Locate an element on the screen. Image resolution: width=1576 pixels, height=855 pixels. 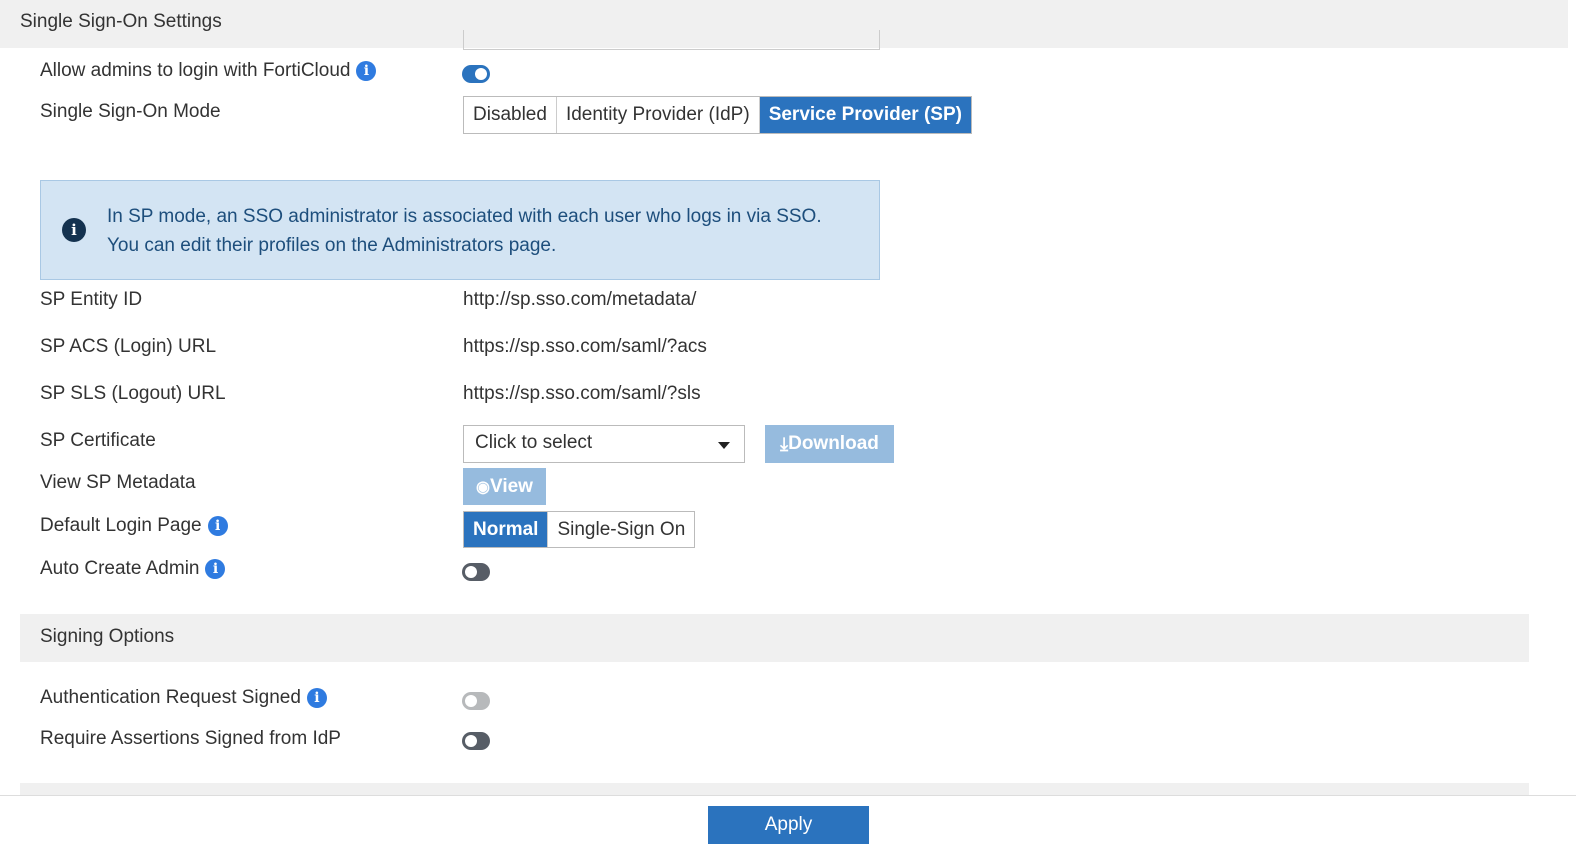
label-text: Auto Create Admin is located at coordinates (120, 568).